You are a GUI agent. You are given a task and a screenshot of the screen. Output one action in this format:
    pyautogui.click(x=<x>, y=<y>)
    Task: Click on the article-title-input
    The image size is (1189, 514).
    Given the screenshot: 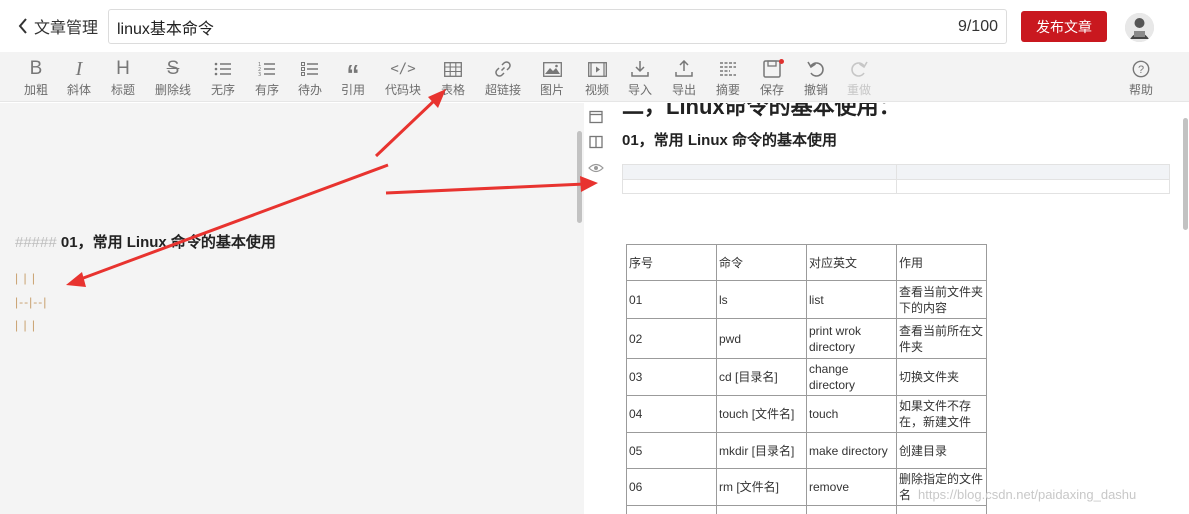 What is the action you would take?
    pyautogui.click(x=507, y=26)
    